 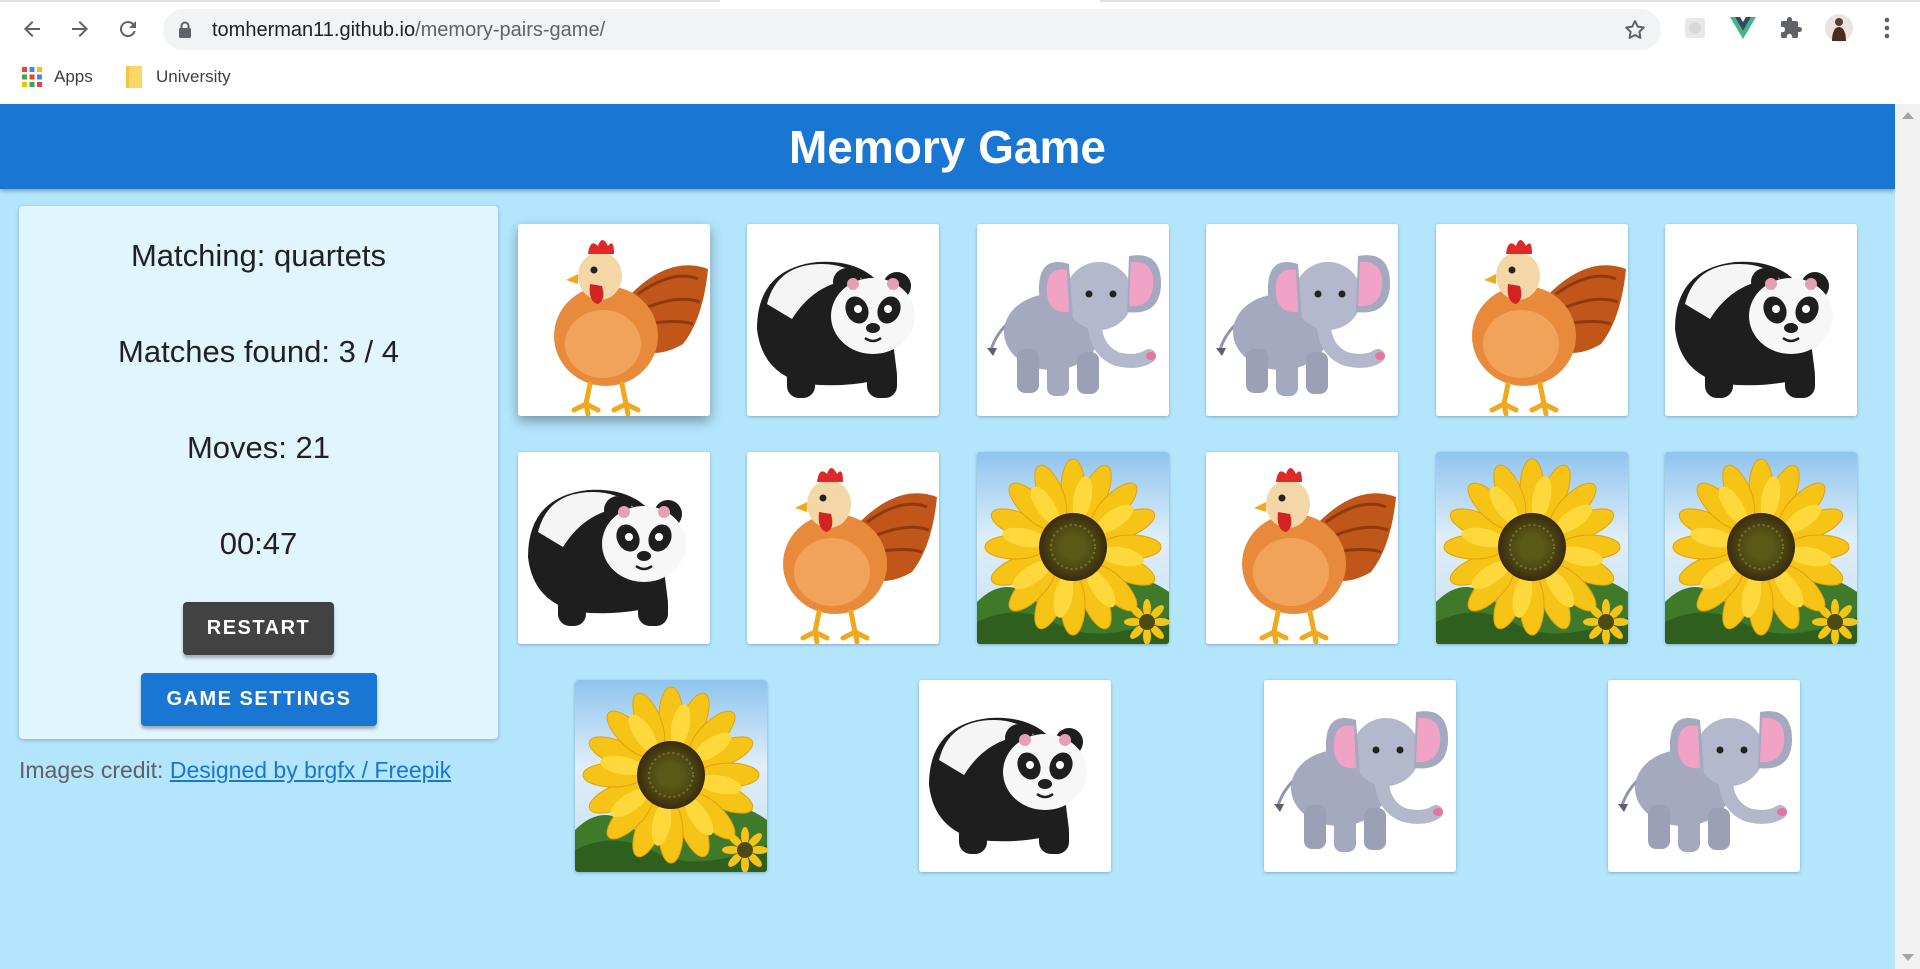 I want to click on page-title: Memory Game, so click(x=947, y=146).